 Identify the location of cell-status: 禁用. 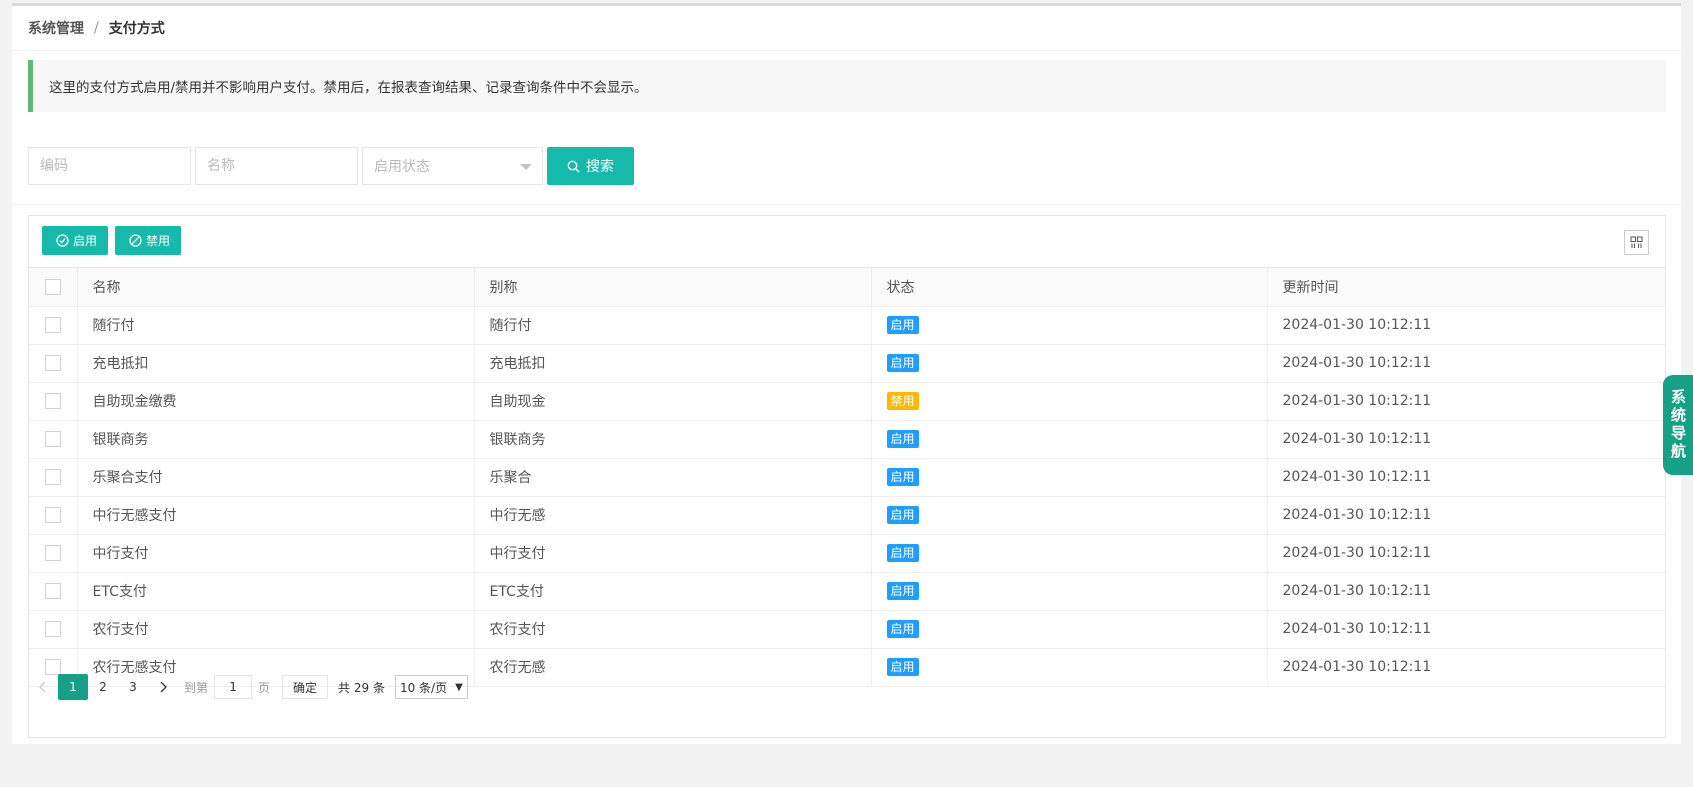
(1068, 401).